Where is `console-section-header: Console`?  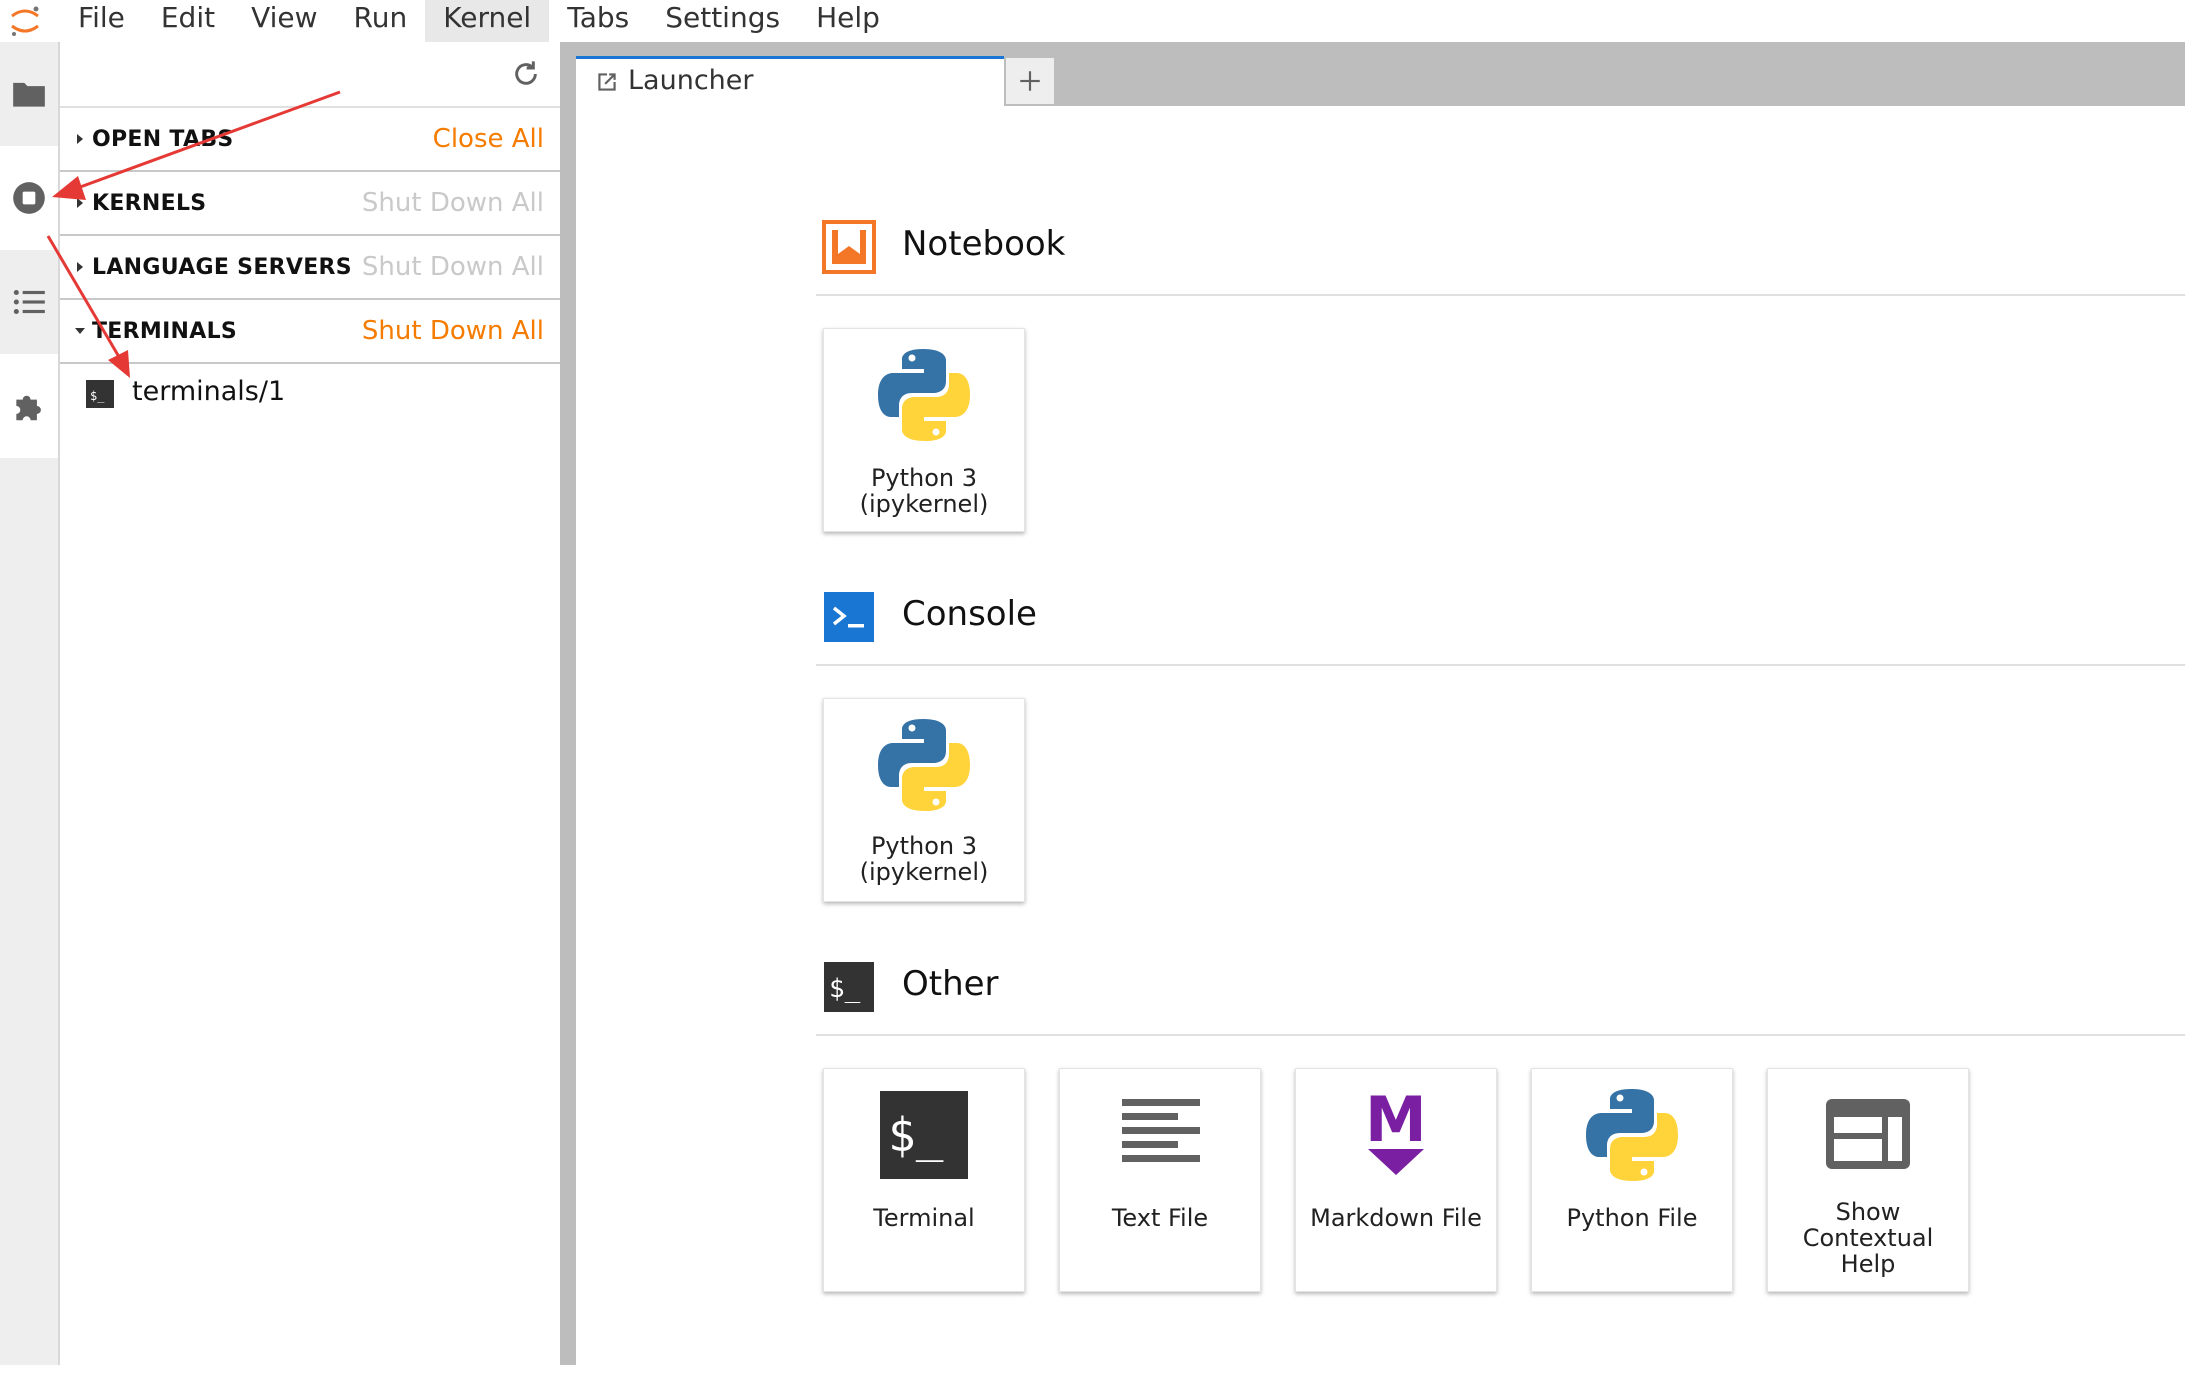
console-section-header: Console is located at coordinates (1503, 617).